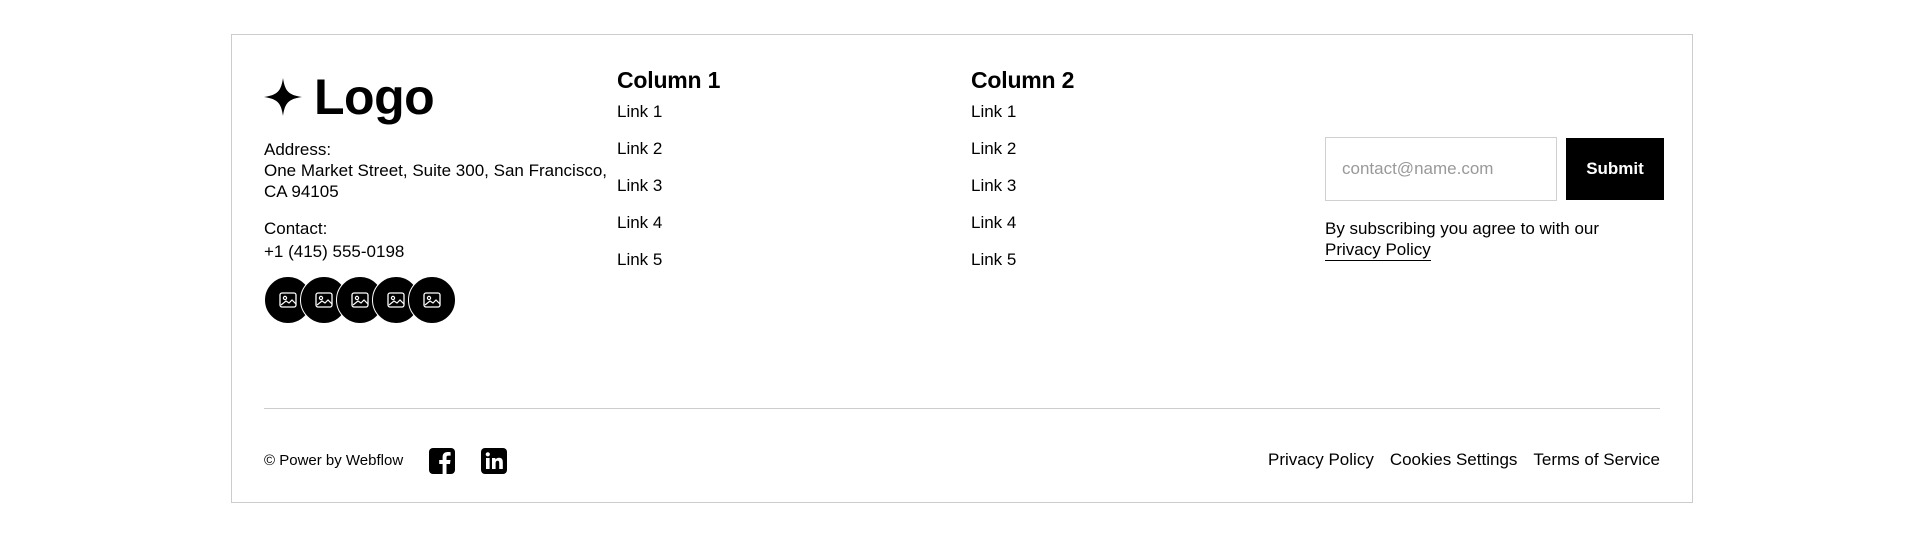 This screenshot has width=1920, height=552. I want to click on logo-text: Logo, so click(374, 97).